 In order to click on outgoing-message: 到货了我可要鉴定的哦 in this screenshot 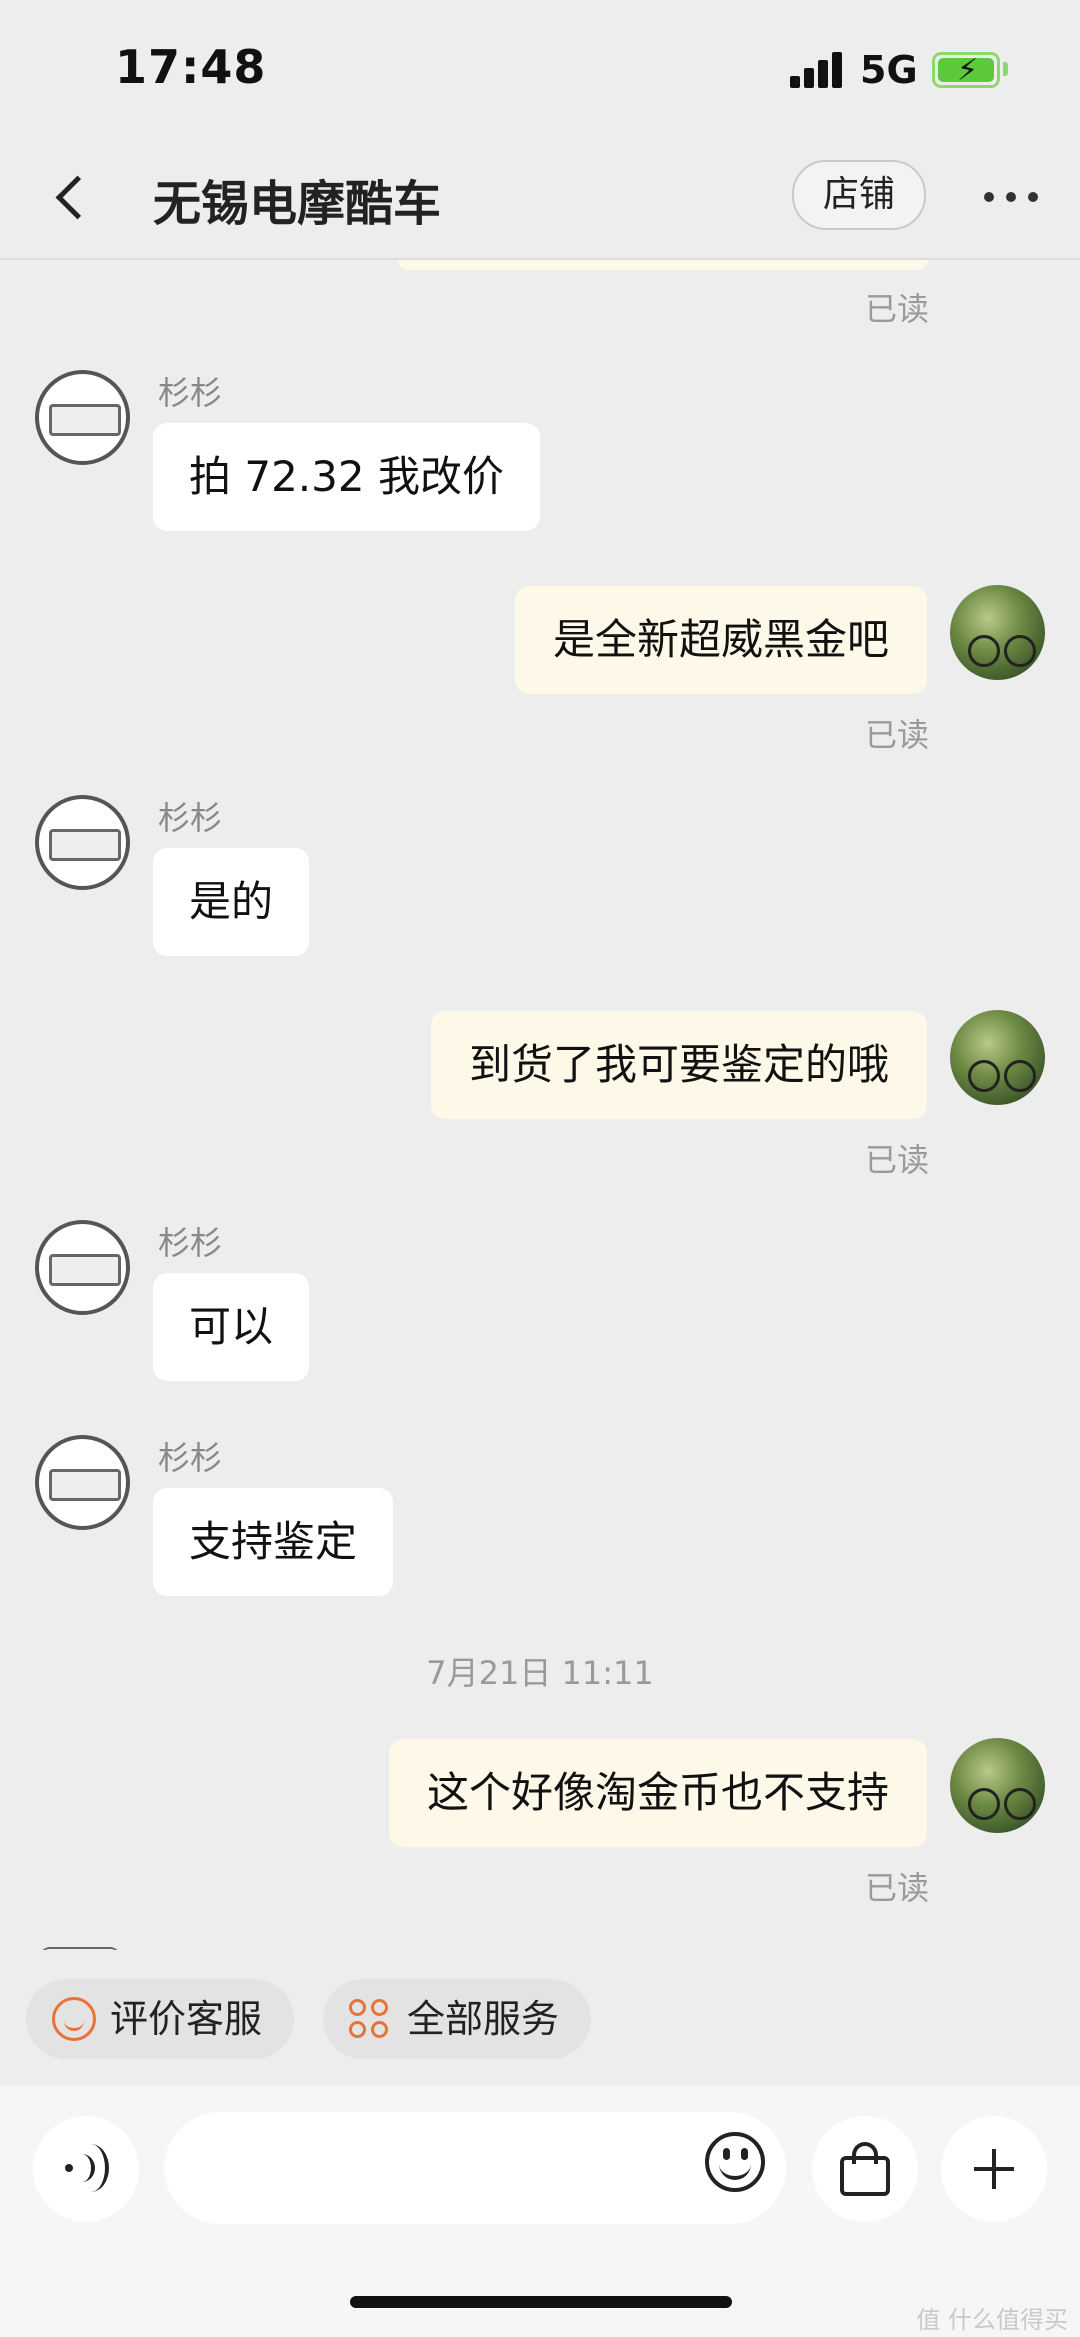, I will do `click(678, 1065)`.